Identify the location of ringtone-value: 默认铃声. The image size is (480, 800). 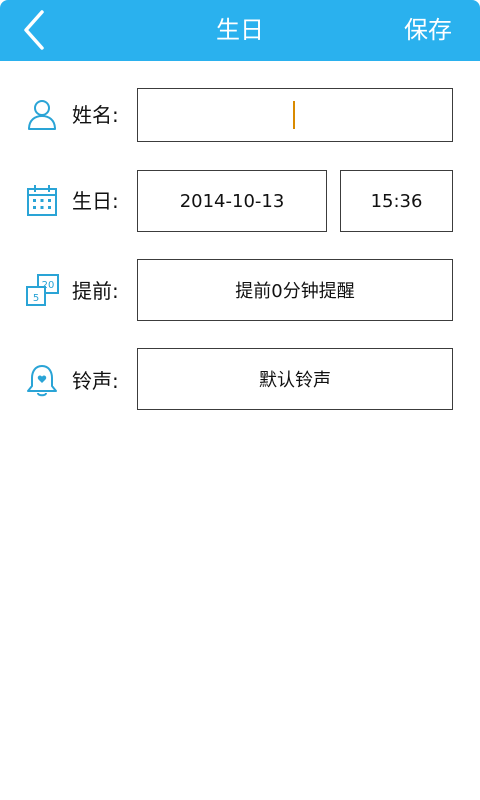
(295, 380).